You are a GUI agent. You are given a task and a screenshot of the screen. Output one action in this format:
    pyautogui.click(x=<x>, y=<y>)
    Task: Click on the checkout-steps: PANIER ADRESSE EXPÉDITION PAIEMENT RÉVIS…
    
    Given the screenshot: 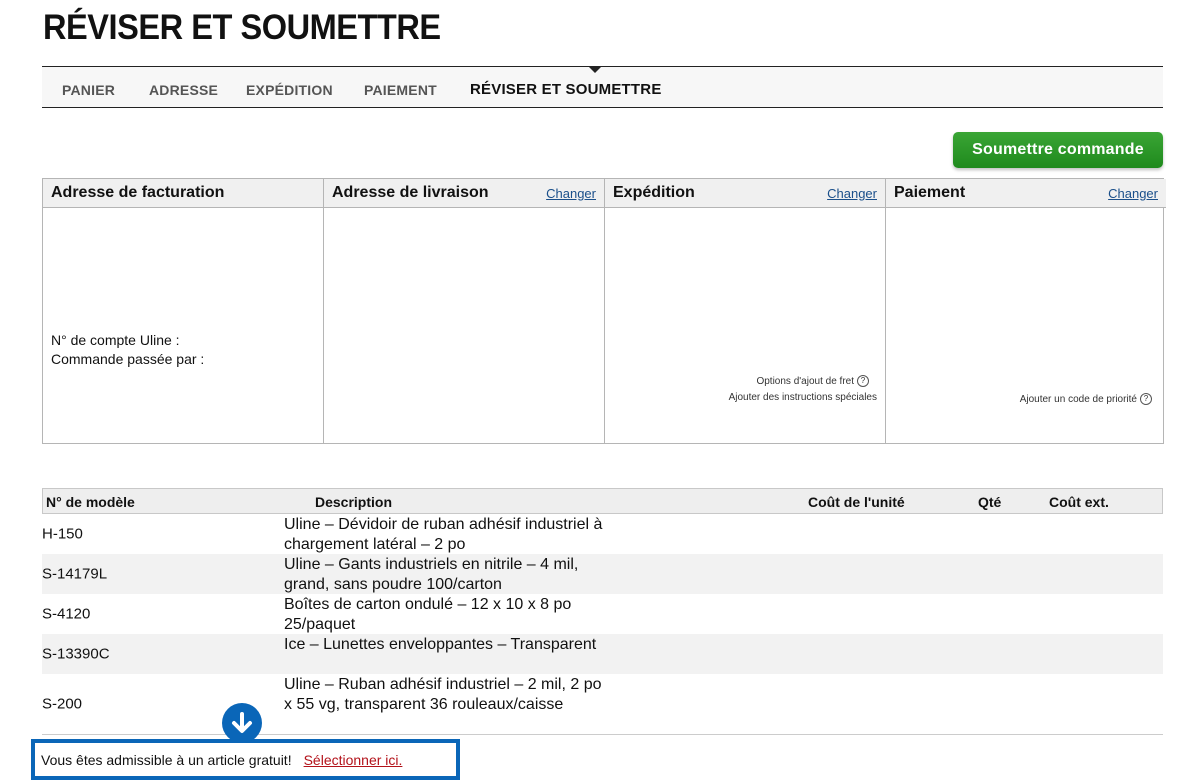 What is the action you would take?
    pyautogui.click(x=602, y=87)
    